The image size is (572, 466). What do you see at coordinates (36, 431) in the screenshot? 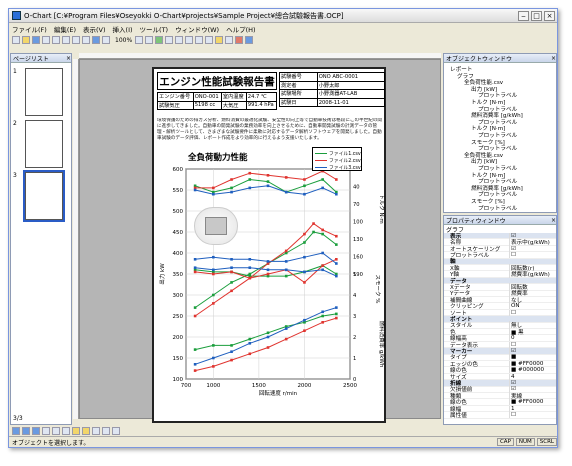
I see `align-right-icon` at bounding box center [36, 431].